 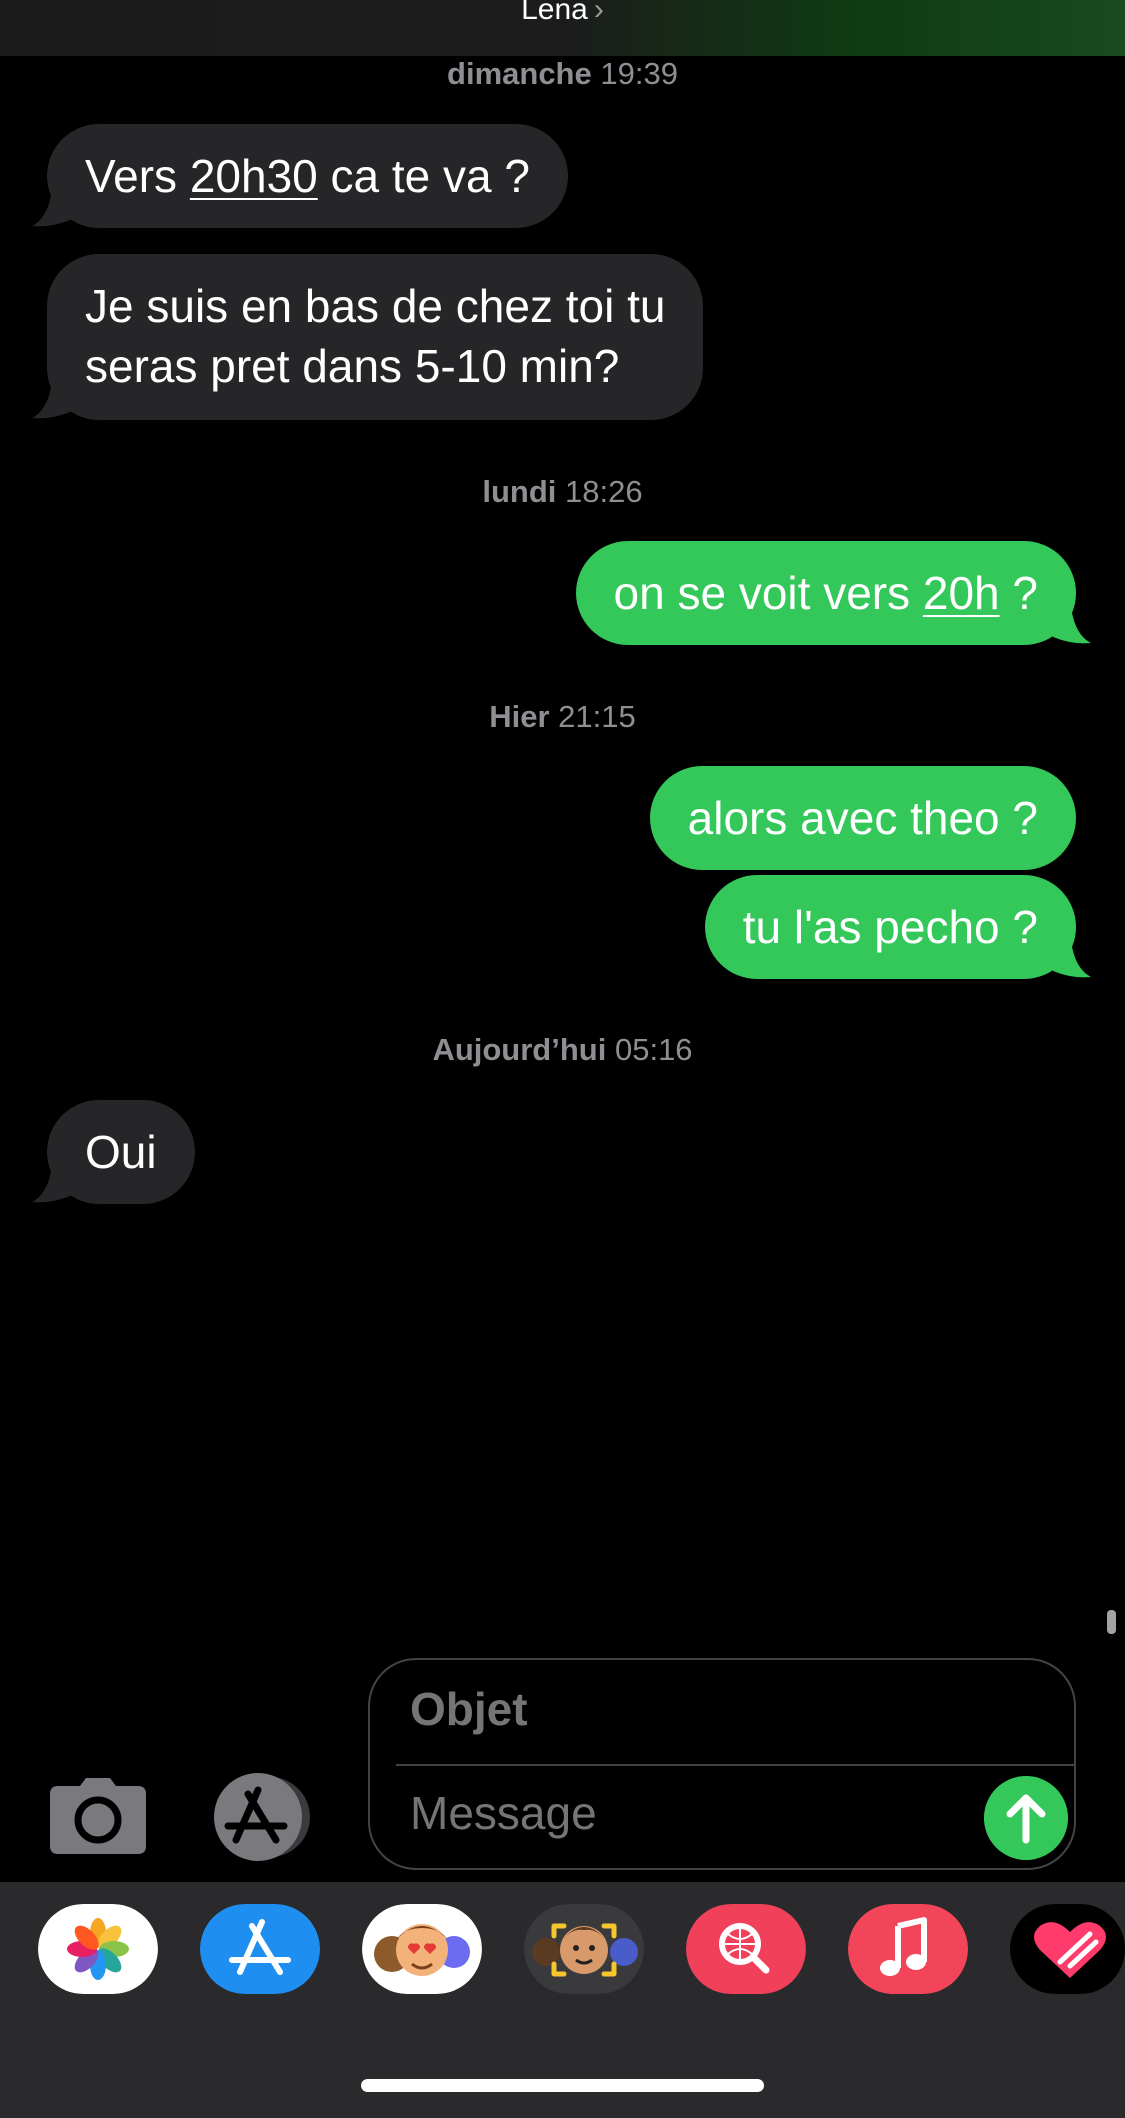 I want to click on chevron-right-icon: ›, so click(x=598, y=13).